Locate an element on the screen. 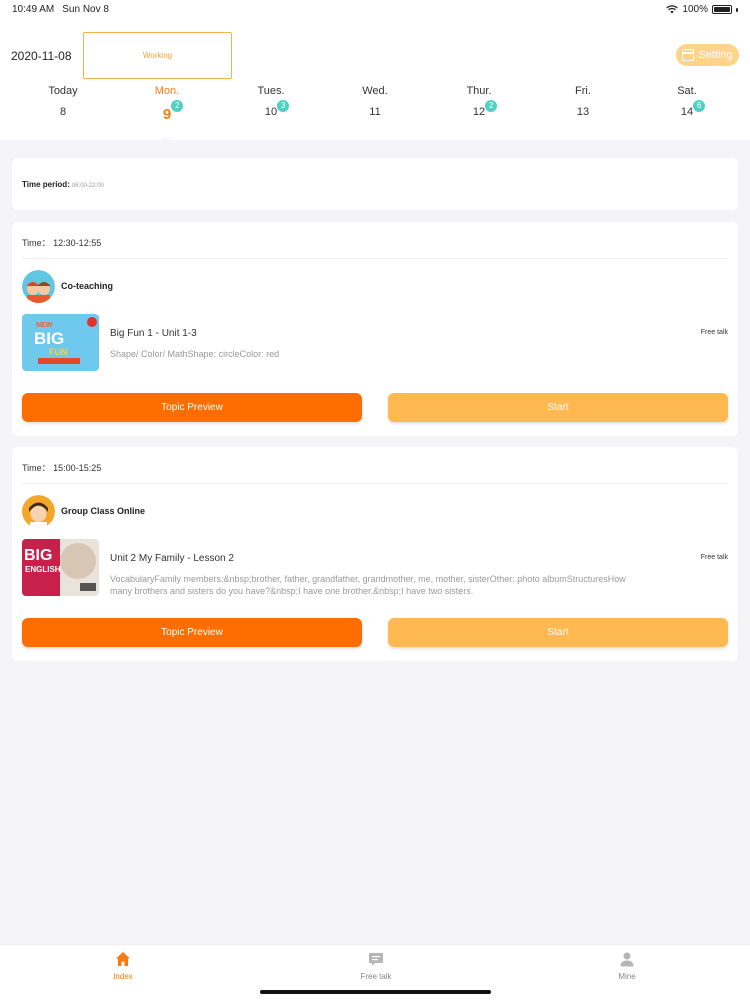 This screenshot has height=1000, width=750. course-book-thumbnail: BIG ENGLISH is located at coordinates (60, 567).